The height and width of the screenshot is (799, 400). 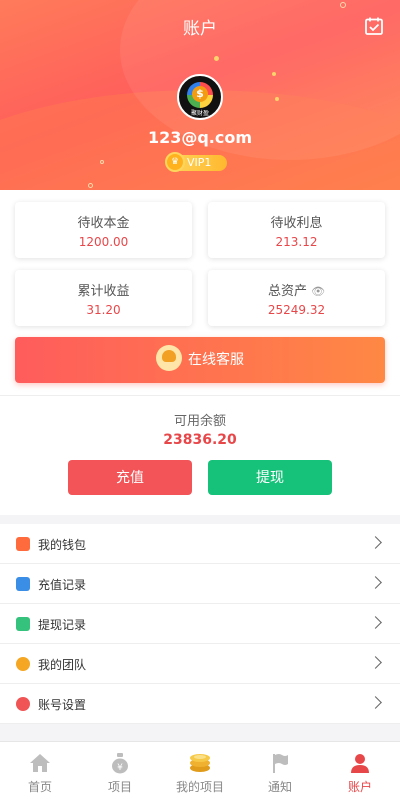 I want to click on nav-label: 我的项目, so click(x=199, y=787).